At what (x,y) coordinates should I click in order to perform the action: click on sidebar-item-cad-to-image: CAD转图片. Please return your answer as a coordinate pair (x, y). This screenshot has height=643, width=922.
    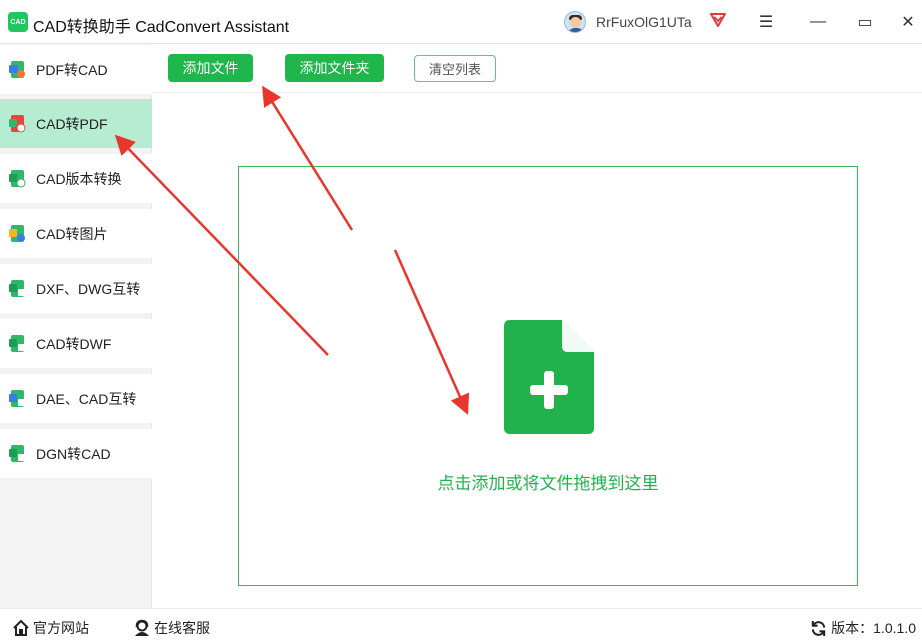
    Looking at the image, I should click on (76, 233).